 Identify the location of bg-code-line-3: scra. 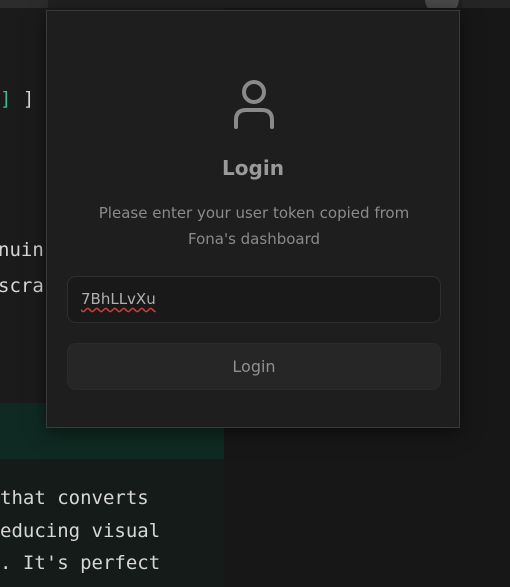
(22, 286).